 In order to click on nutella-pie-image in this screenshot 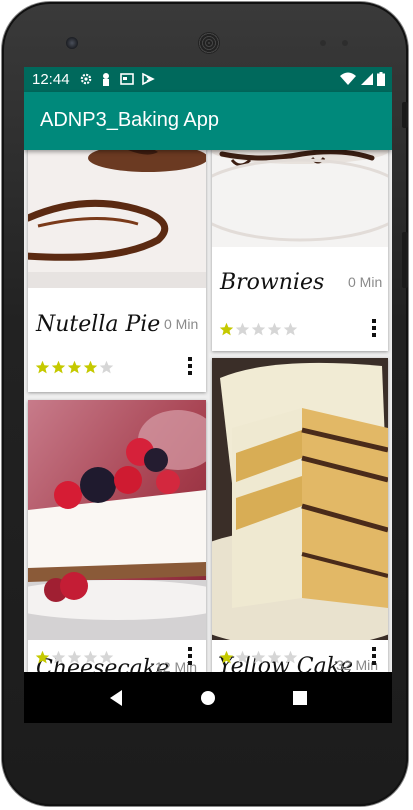, I will do `click(117, 219)`.